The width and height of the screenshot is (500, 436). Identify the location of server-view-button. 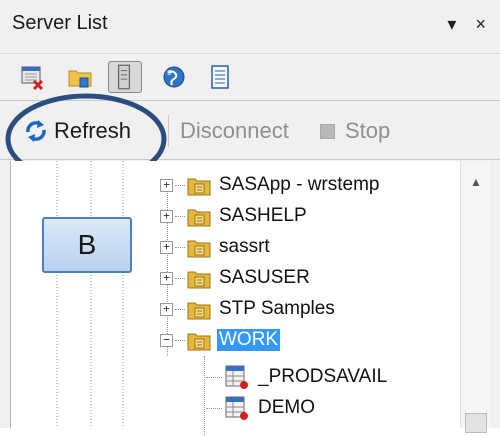
(125, 77).